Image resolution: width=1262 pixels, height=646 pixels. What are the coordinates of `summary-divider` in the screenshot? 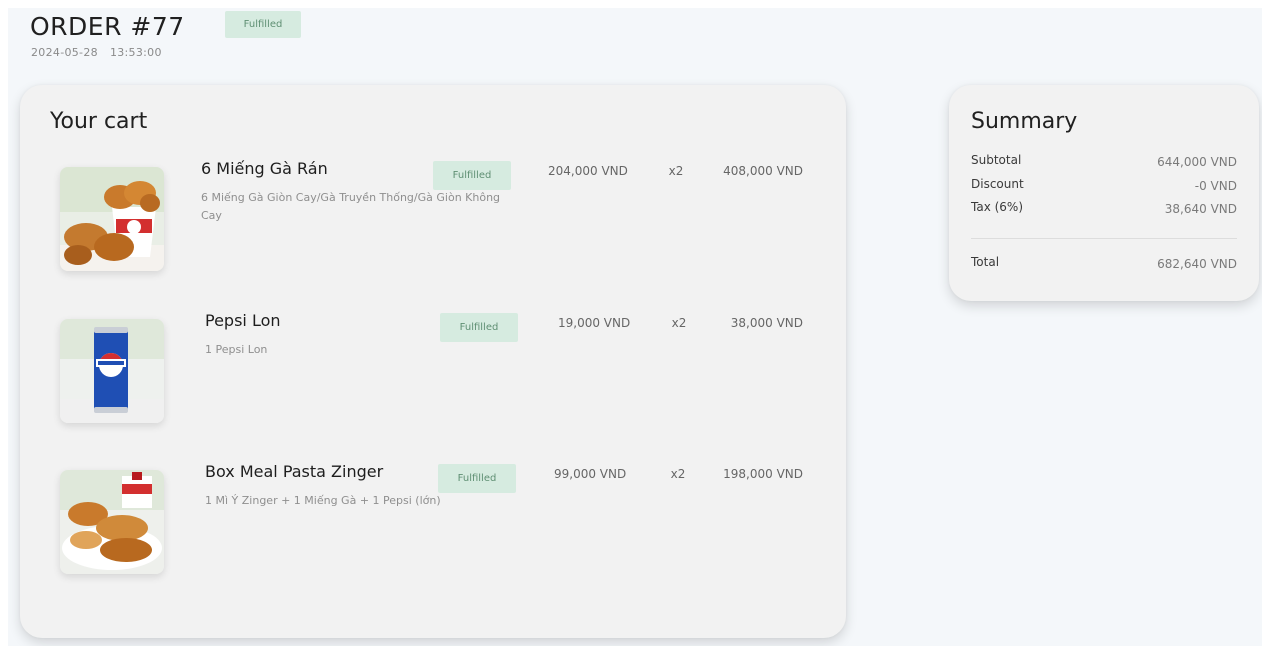 It's located at (1104, 238).